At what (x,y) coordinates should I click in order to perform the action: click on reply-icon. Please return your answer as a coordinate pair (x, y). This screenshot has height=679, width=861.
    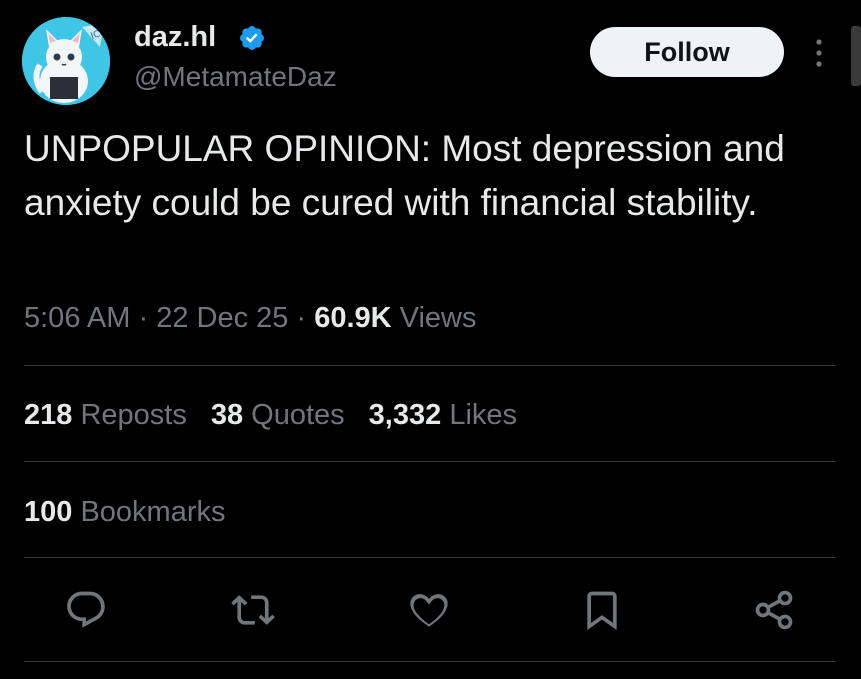
    Looking at the image, I should click on (86, 609).